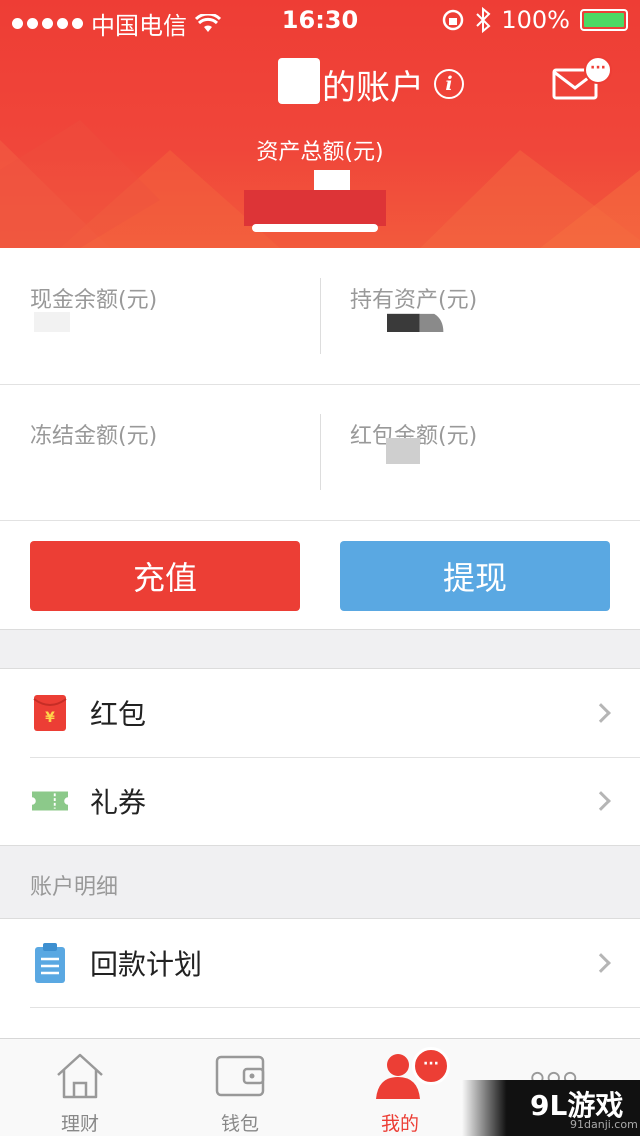 The width and height of the screenshot is (640, 1136). Describe the element at coordinates (320, 801) in the screenshot. I see `list-item-ticket: 礼券` at that location.